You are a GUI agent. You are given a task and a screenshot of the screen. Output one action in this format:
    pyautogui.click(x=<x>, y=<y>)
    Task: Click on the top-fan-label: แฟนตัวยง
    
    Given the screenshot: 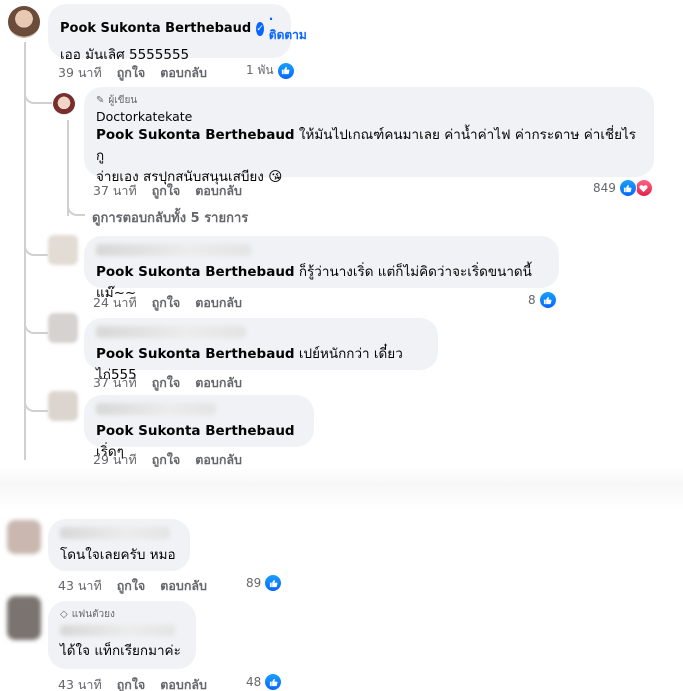 What is the action you would take?
    pyautogui.click(x=93, y=614)
    